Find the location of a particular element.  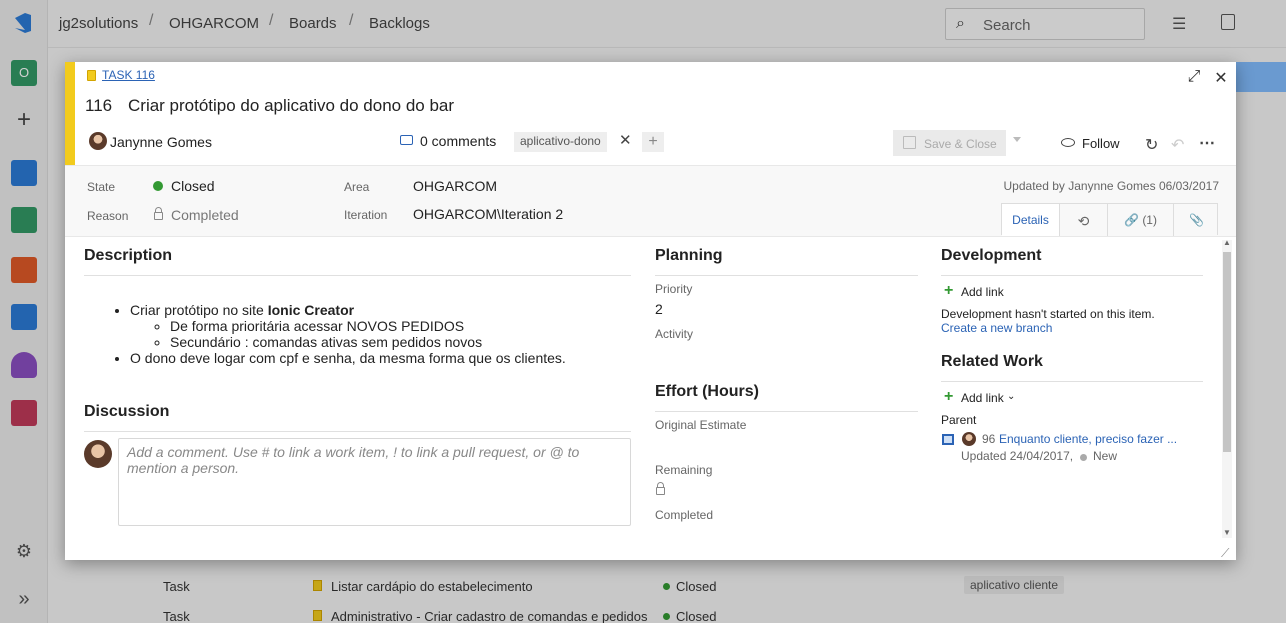

save-dropdown-chevron-icon is located at coordinates (1017, 139).